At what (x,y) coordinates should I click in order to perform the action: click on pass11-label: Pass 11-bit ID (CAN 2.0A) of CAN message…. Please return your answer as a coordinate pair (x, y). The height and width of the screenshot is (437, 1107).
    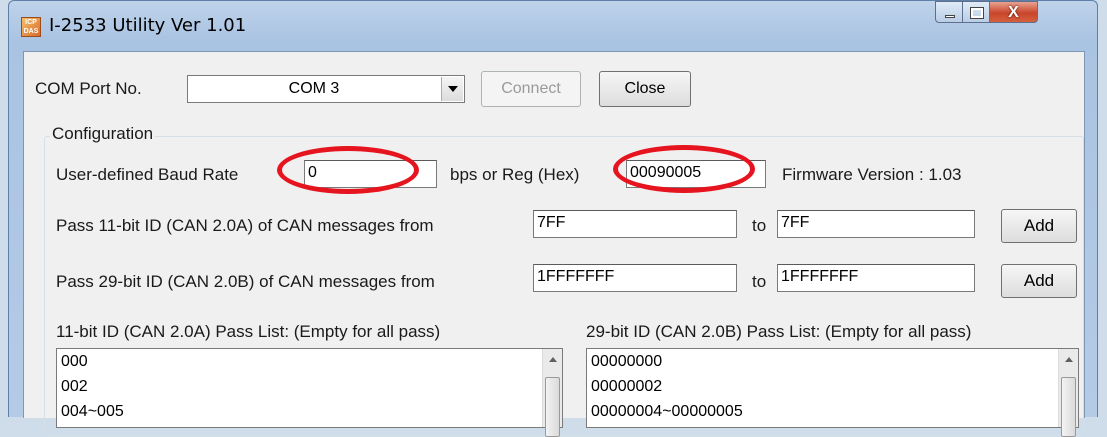
    Looking at the image, I should click on (245, 225).